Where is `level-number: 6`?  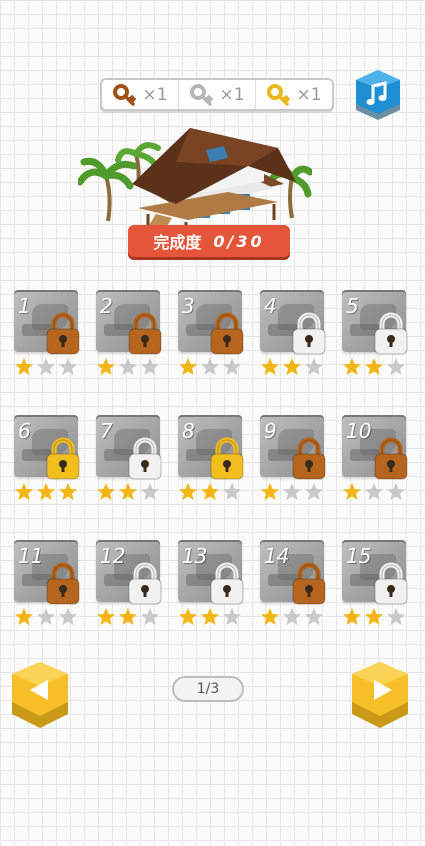
level-number: 6 is located at coordinates (24, 431).